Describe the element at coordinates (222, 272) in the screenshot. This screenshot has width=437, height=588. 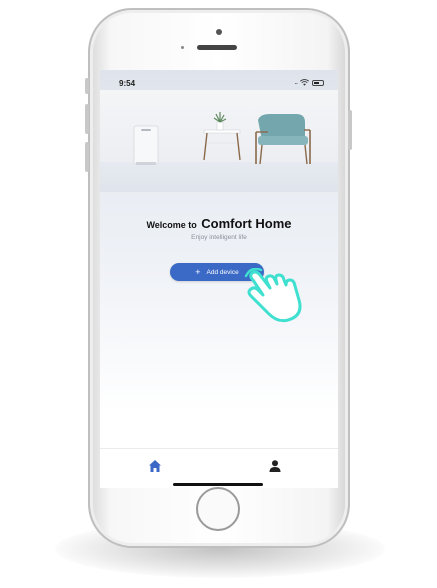
I see `add-device-label: Add device` at that location.